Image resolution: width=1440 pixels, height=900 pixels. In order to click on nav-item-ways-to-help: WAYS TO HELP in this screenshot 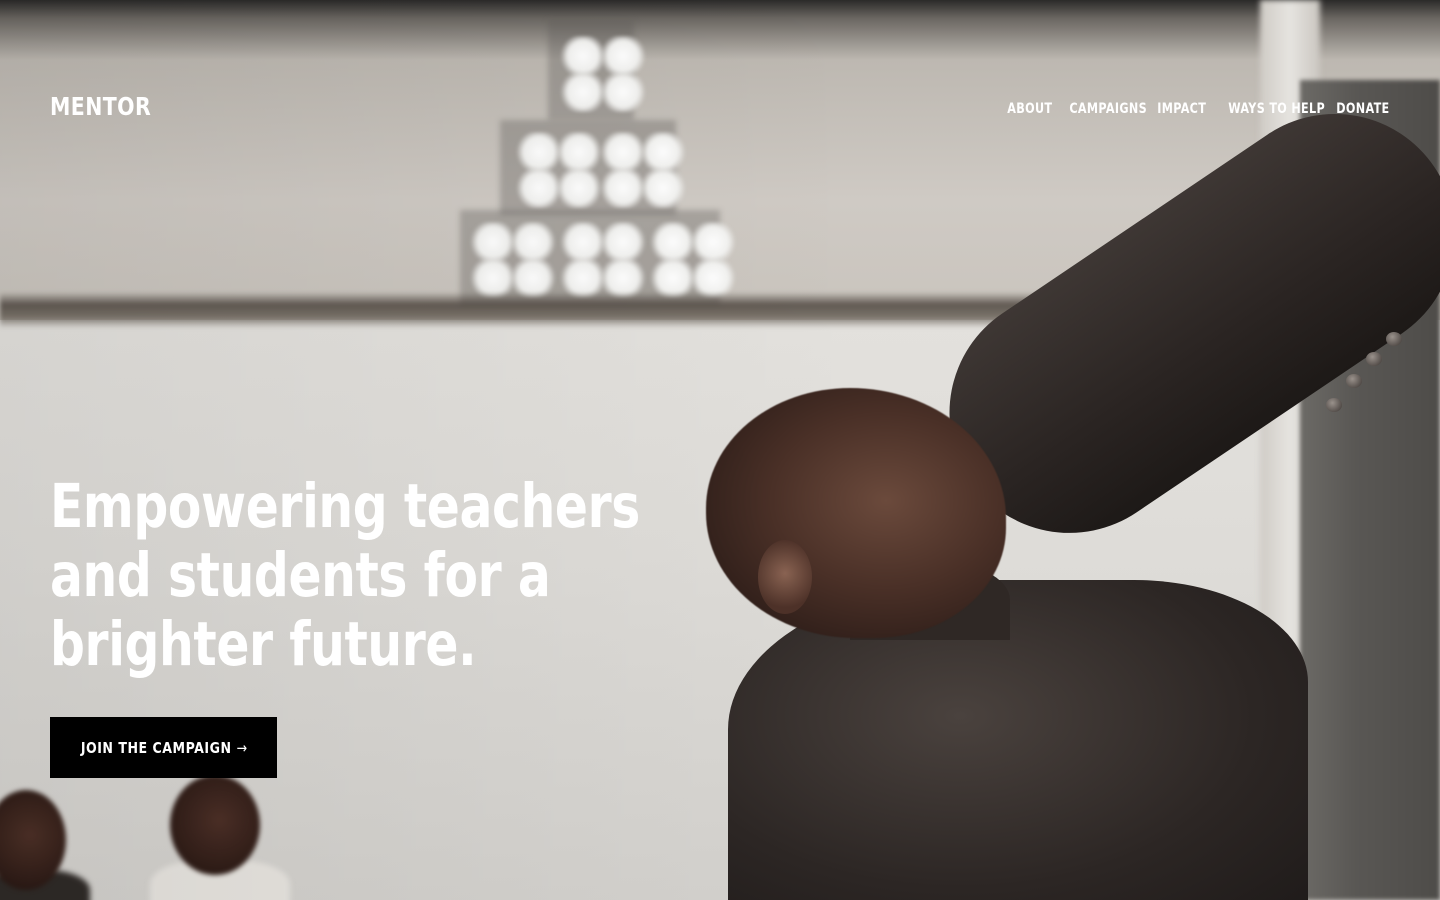, I will do `click(1277, 109)`.